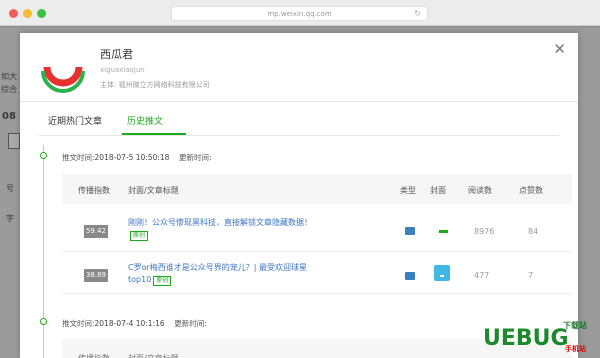 Image resolution: width=600 pixels, height=358 pixels. I want to click on push-time-row: 推文时间:2018-07-5 10:50:18 更新时间:, so click(137, 157).